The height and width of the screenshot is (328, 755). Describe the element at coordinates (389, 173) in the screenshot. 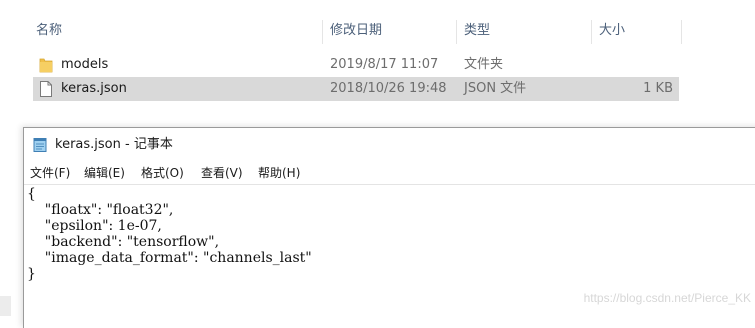

I see `menu-bar: 文件(F) 编辑(E) 格式(O) 查看(V) 帮助(H)` at that location.